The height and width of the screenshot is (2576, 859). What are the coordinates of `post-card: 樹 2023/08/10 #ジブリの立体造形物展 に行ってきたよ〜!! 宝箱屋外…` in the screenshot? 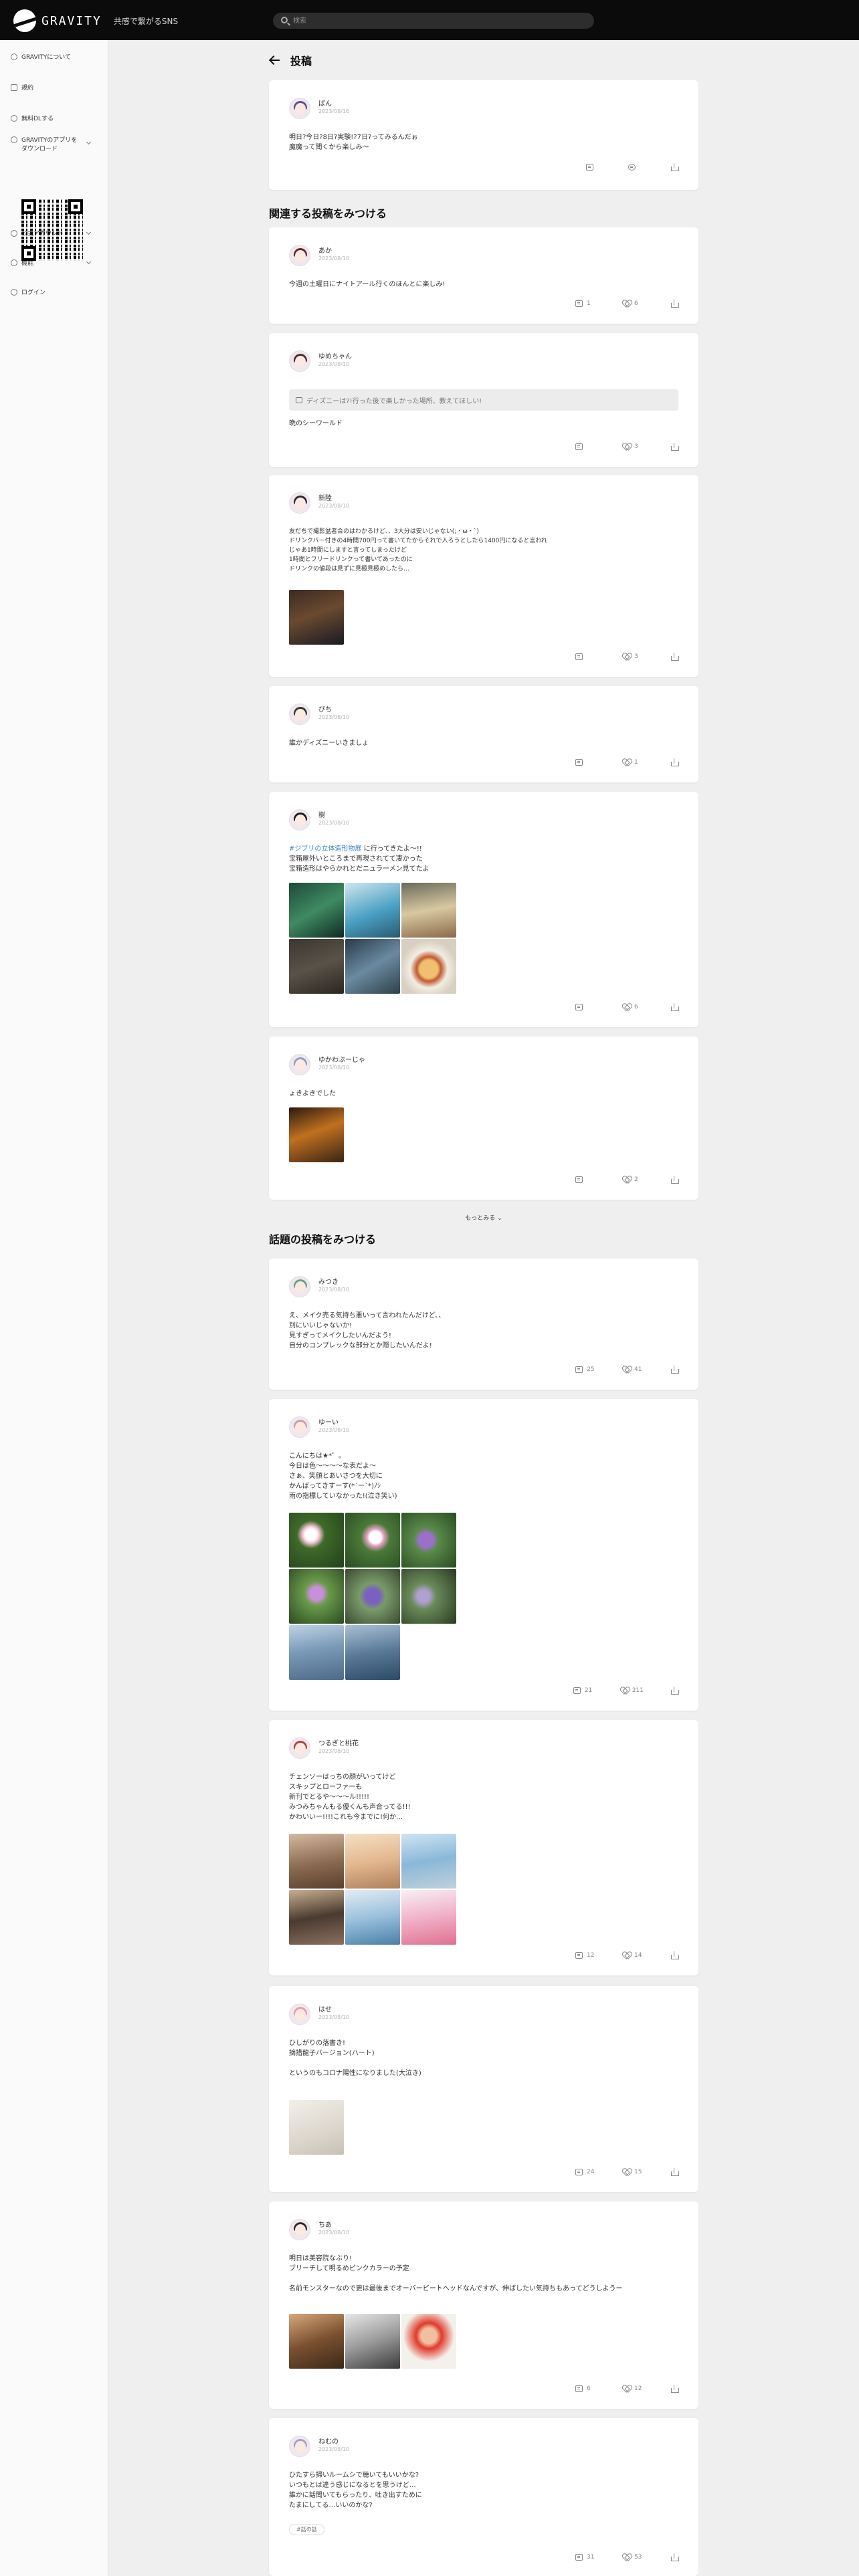 It's located at (483, 909).